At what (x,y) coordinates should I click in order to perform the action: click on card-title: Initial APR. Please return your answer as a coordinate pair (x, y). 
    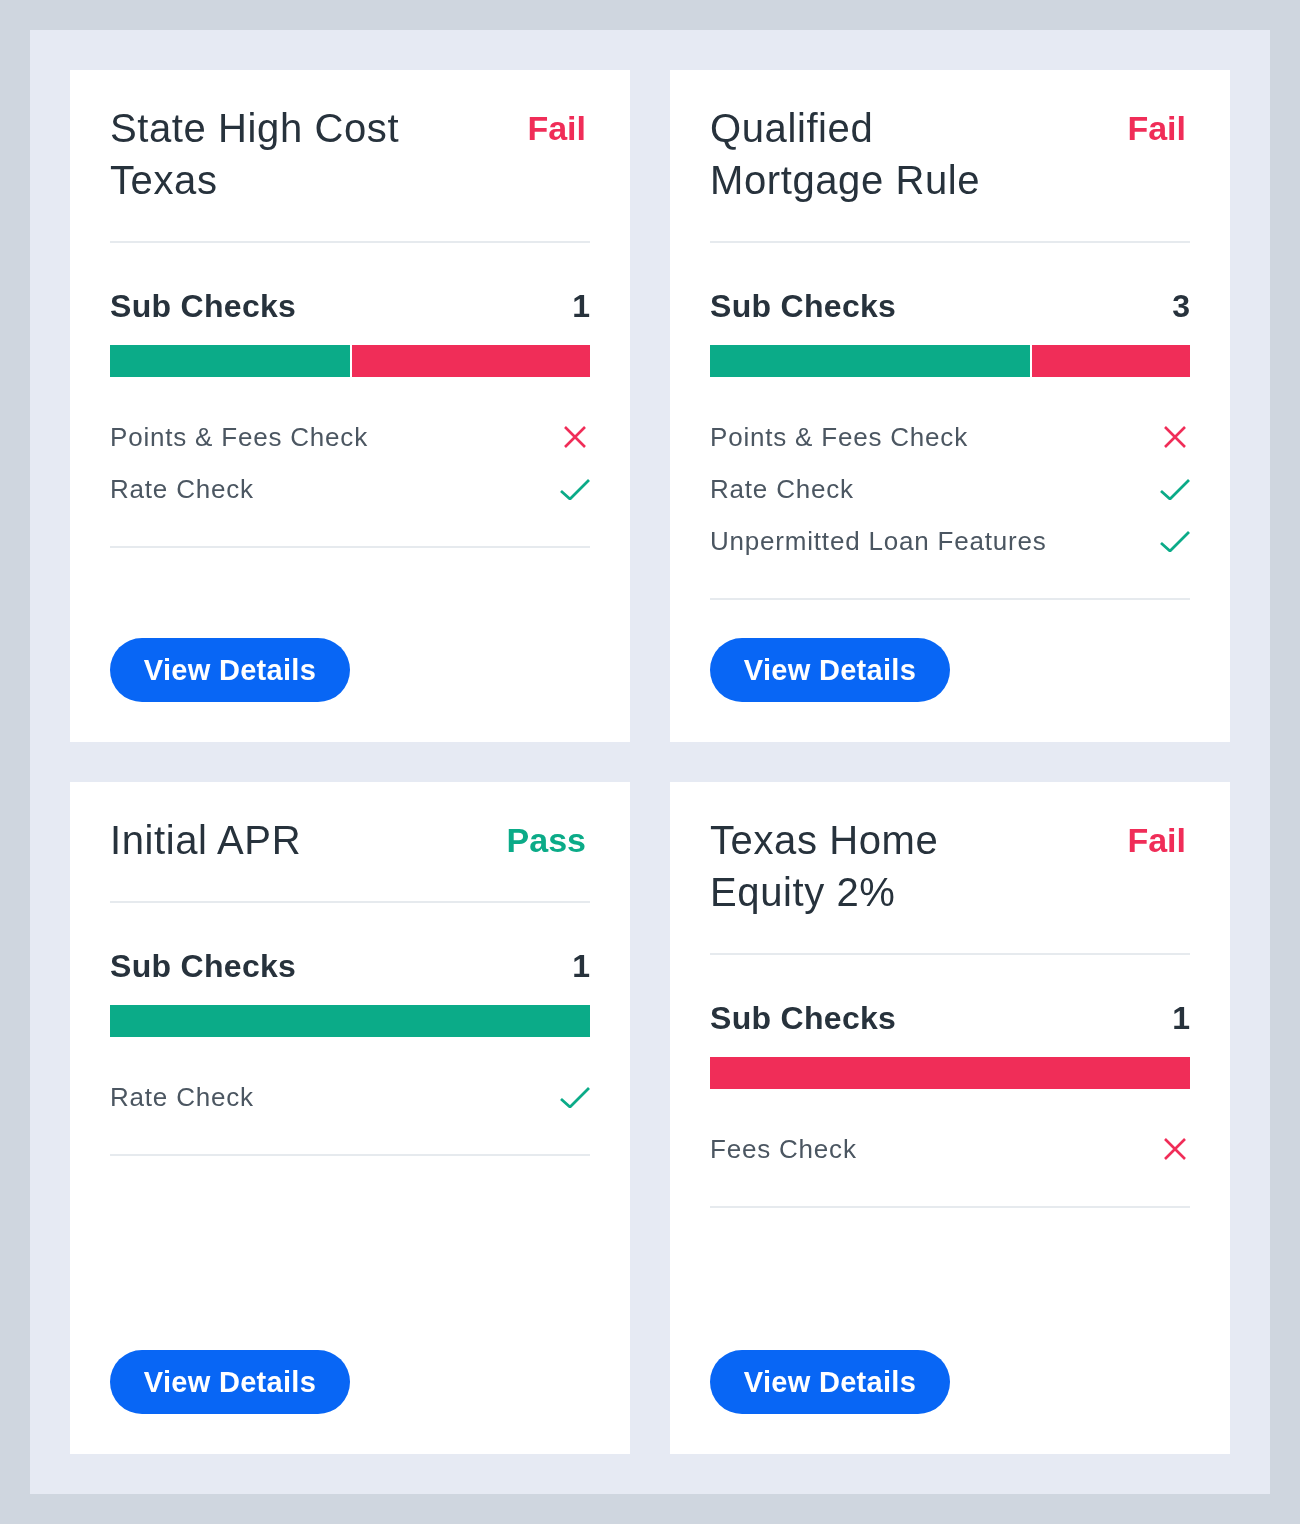
    Looking at the image, I should click on (206, 840).